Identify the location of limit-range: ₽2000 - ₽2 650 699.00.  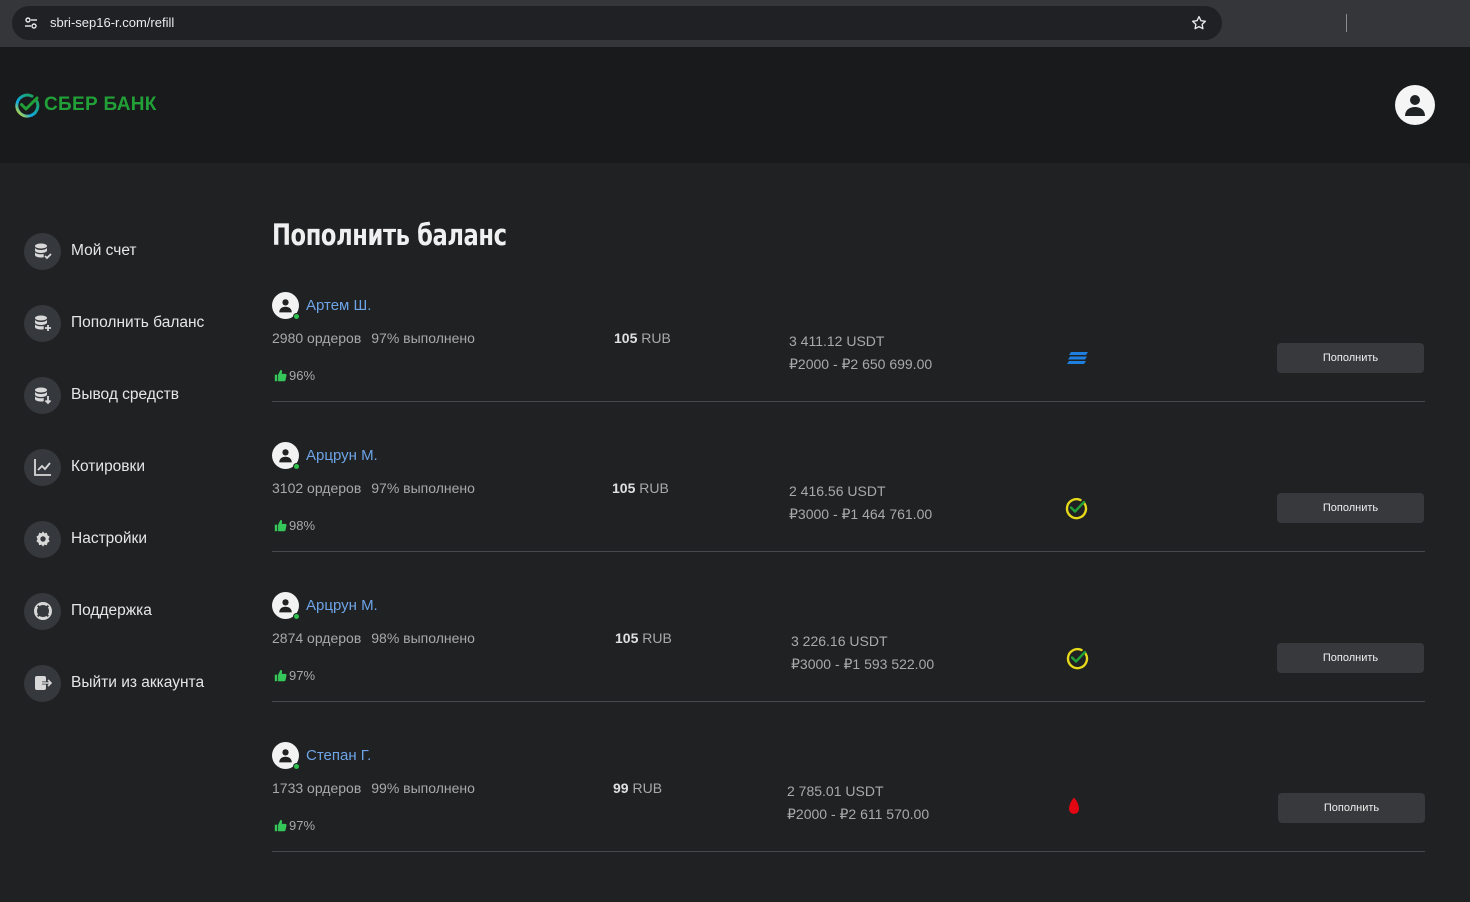
(861, 364).